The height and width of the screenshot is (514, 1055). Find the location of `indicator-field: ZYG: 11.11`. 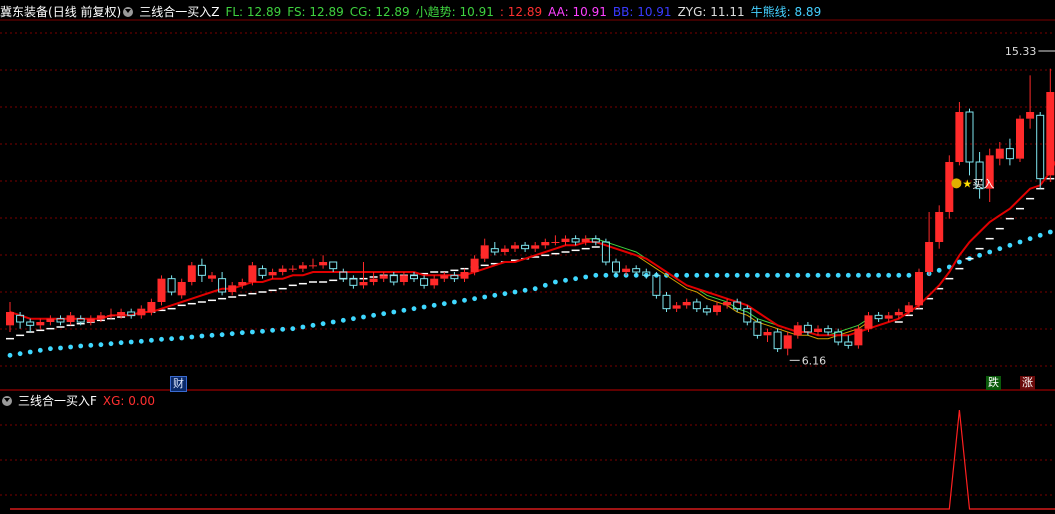

indicator-field: ZYG: 11.11 is located at coordinates (711, 12).